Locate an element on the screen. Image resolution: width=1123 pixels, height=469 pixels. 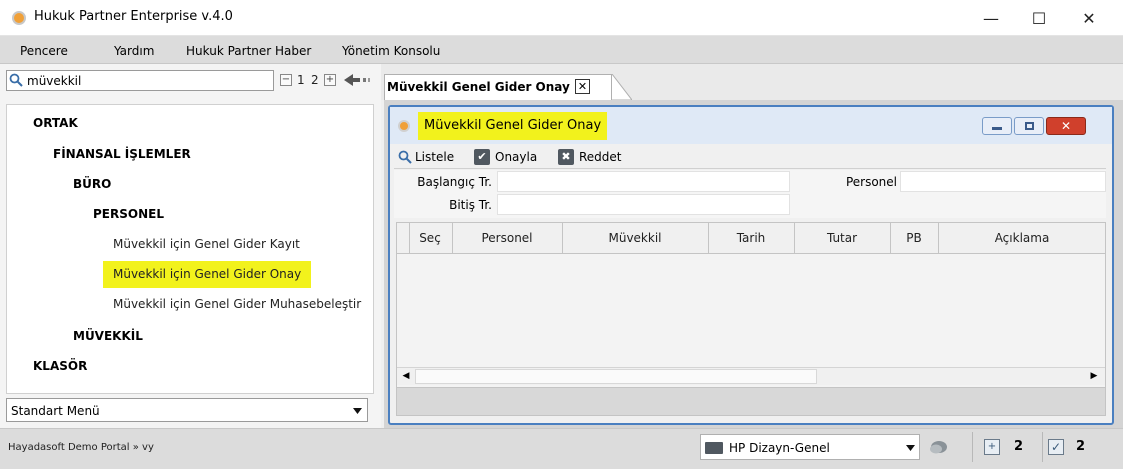
menu-pencere: Pencere is located at coordinates (44, 51).